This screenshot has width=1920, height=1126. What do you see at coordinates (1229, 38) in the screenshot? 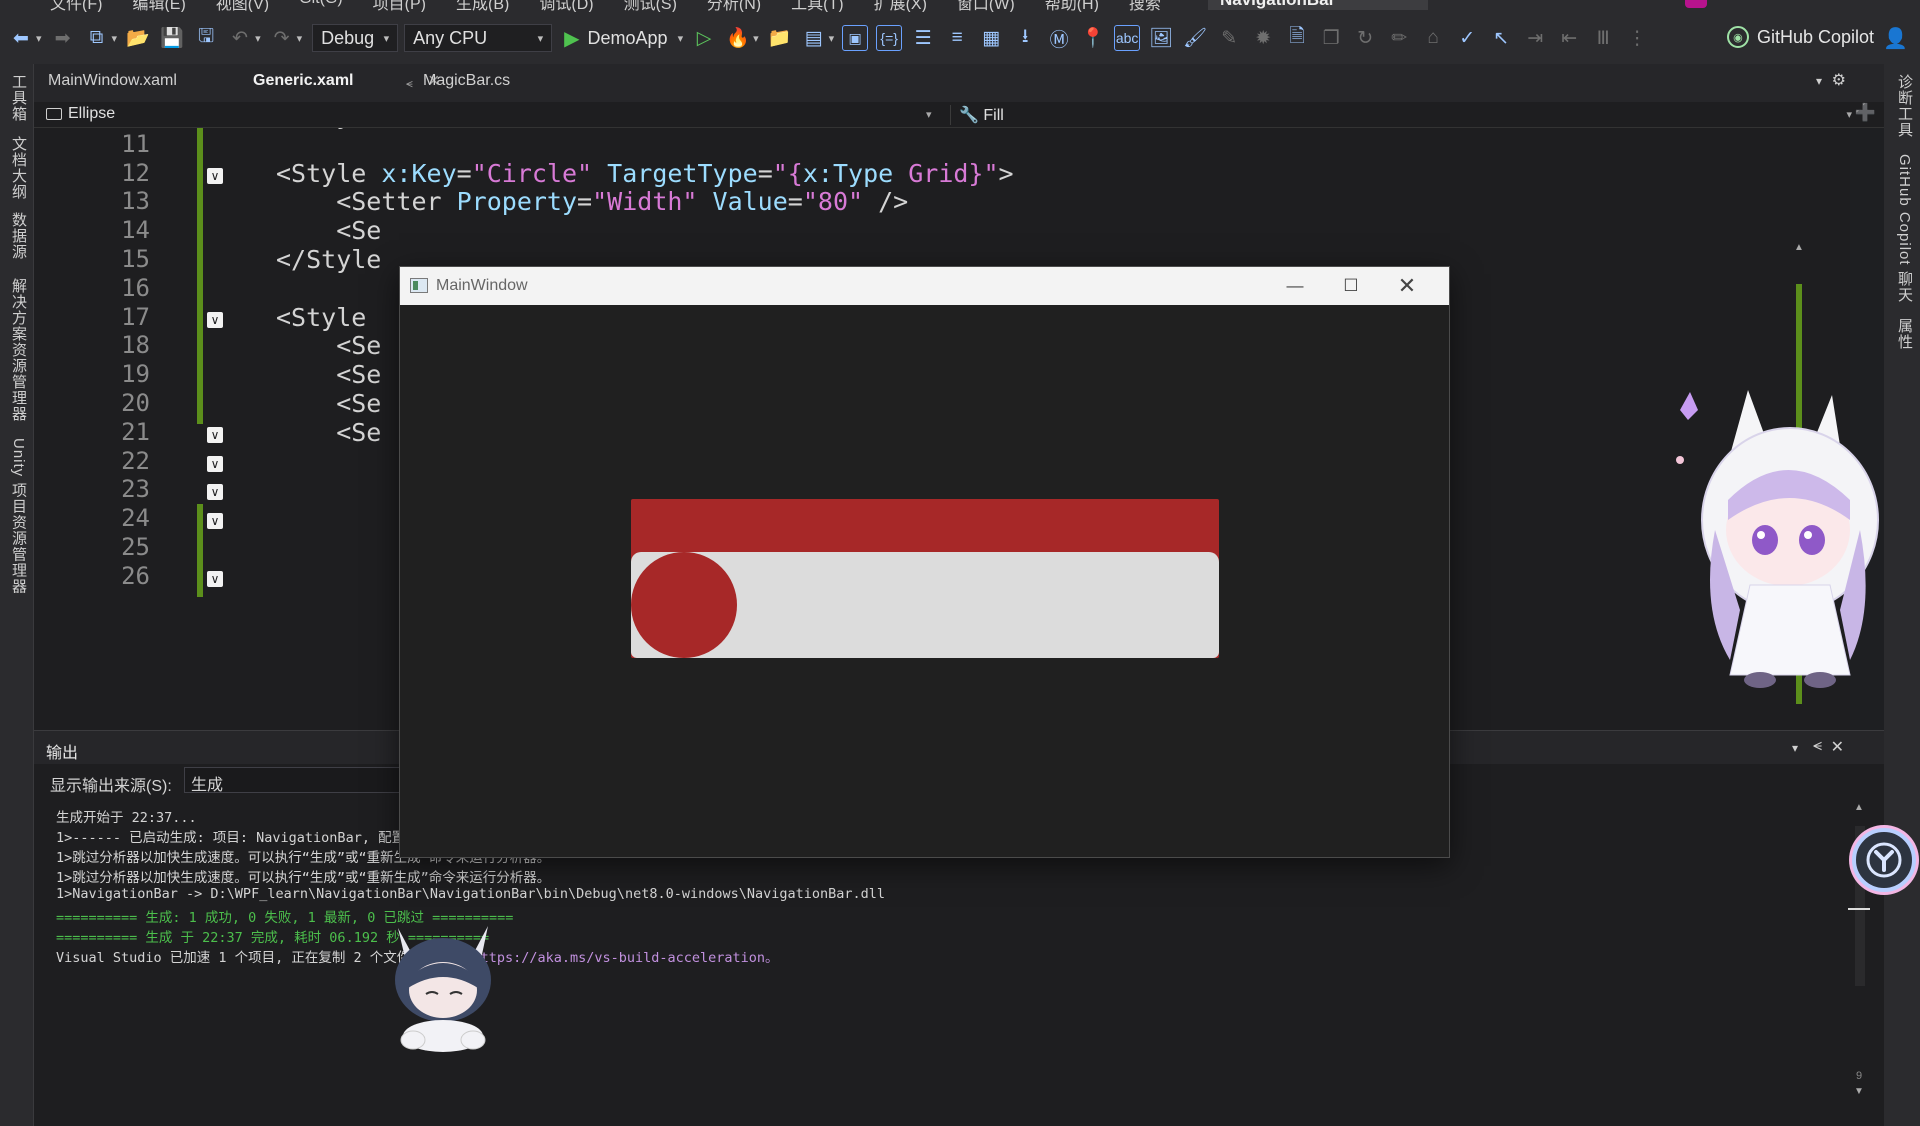
I see `brush-icon: ✎` at bounding box center [1229, 38].